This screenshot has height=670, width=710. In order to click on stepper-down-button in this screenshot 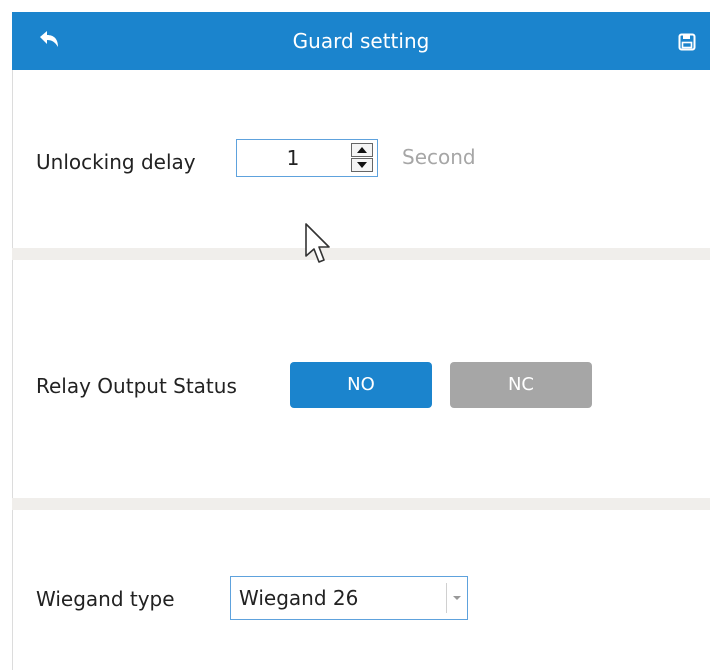, I will do `click(362, 165)`.